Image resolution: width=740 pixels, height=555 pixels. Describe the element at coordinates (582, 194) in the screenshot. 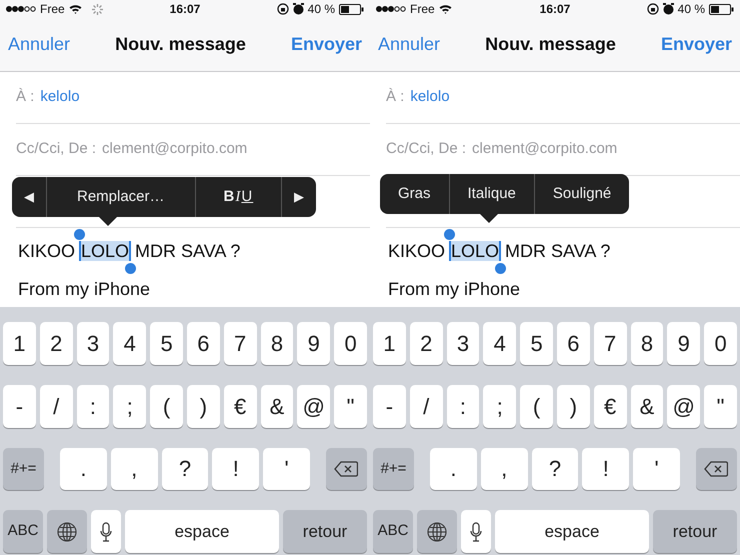

I see `menu-button: Souligné` at that location.